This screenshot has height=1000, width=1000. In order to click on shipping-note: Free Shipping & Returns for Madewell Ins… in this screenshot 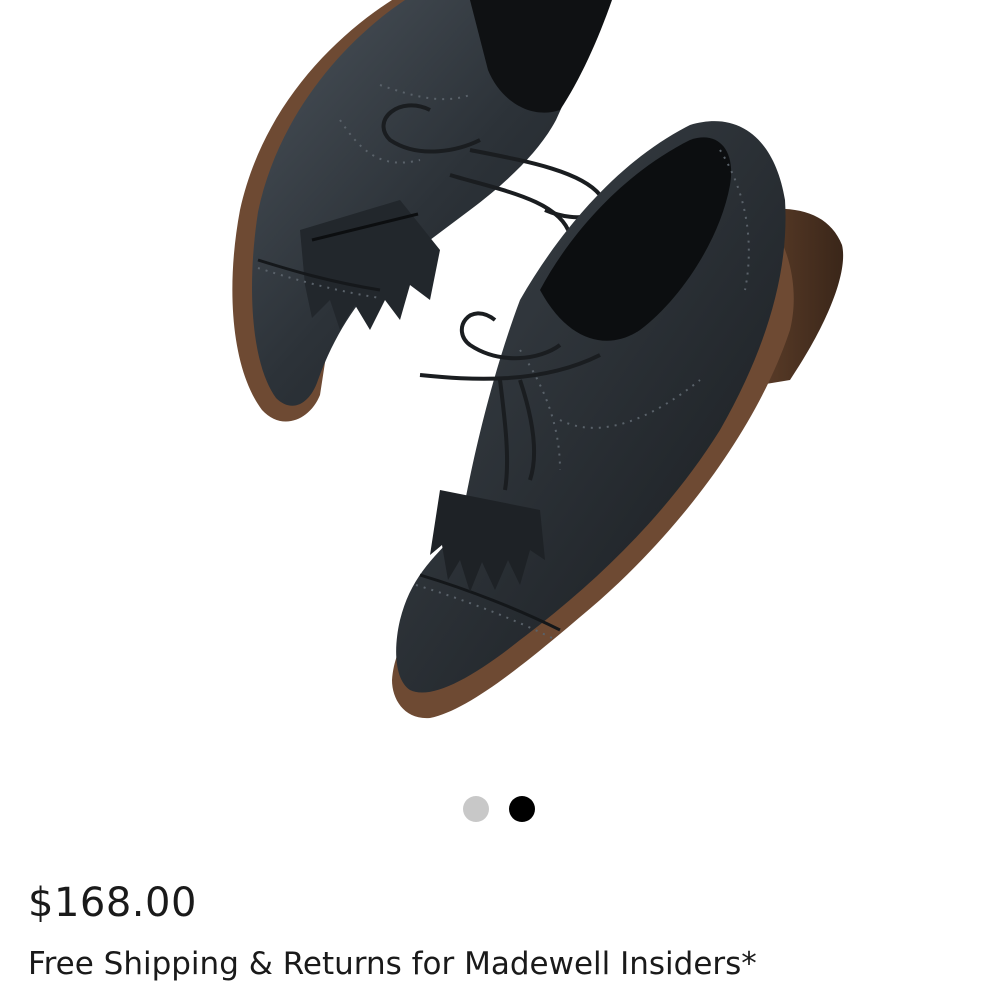, I will do `click(392, 964)`.